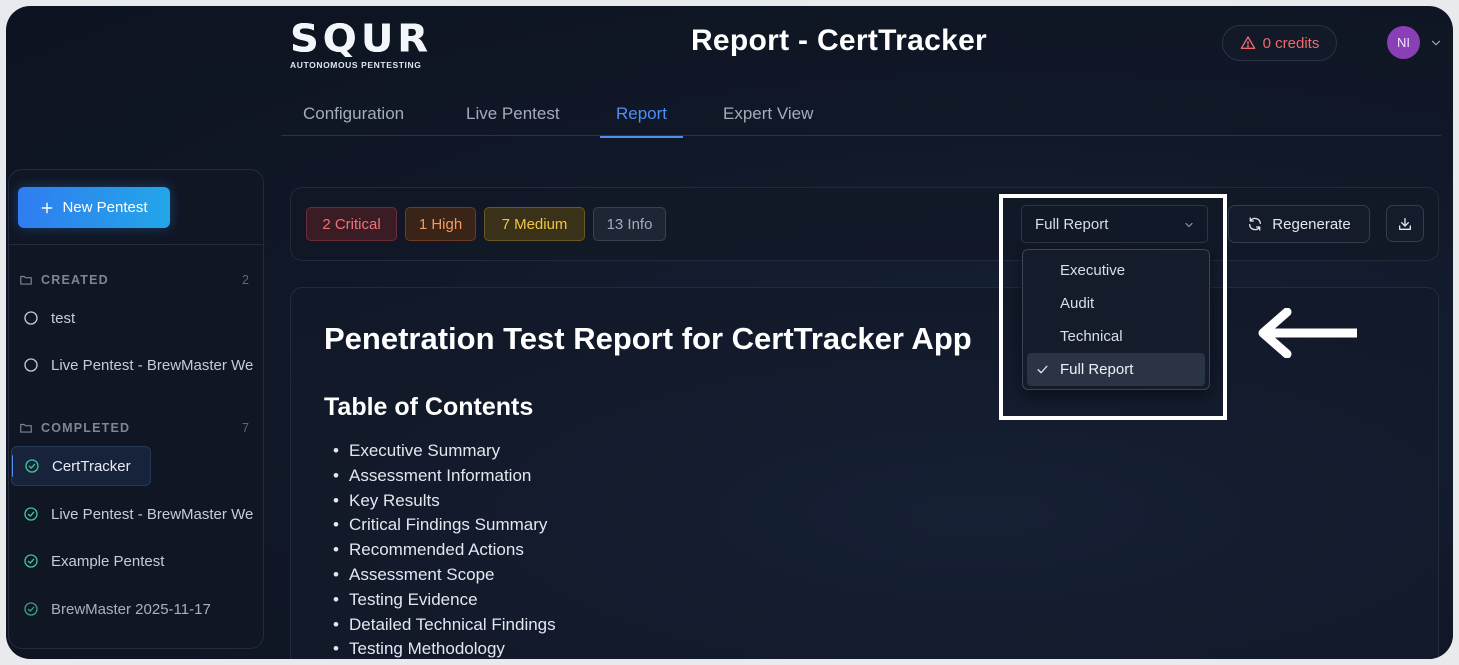 The image size is (1459, 665). I want to click on annotation-arrow-left-icon, so click(1307, 333).